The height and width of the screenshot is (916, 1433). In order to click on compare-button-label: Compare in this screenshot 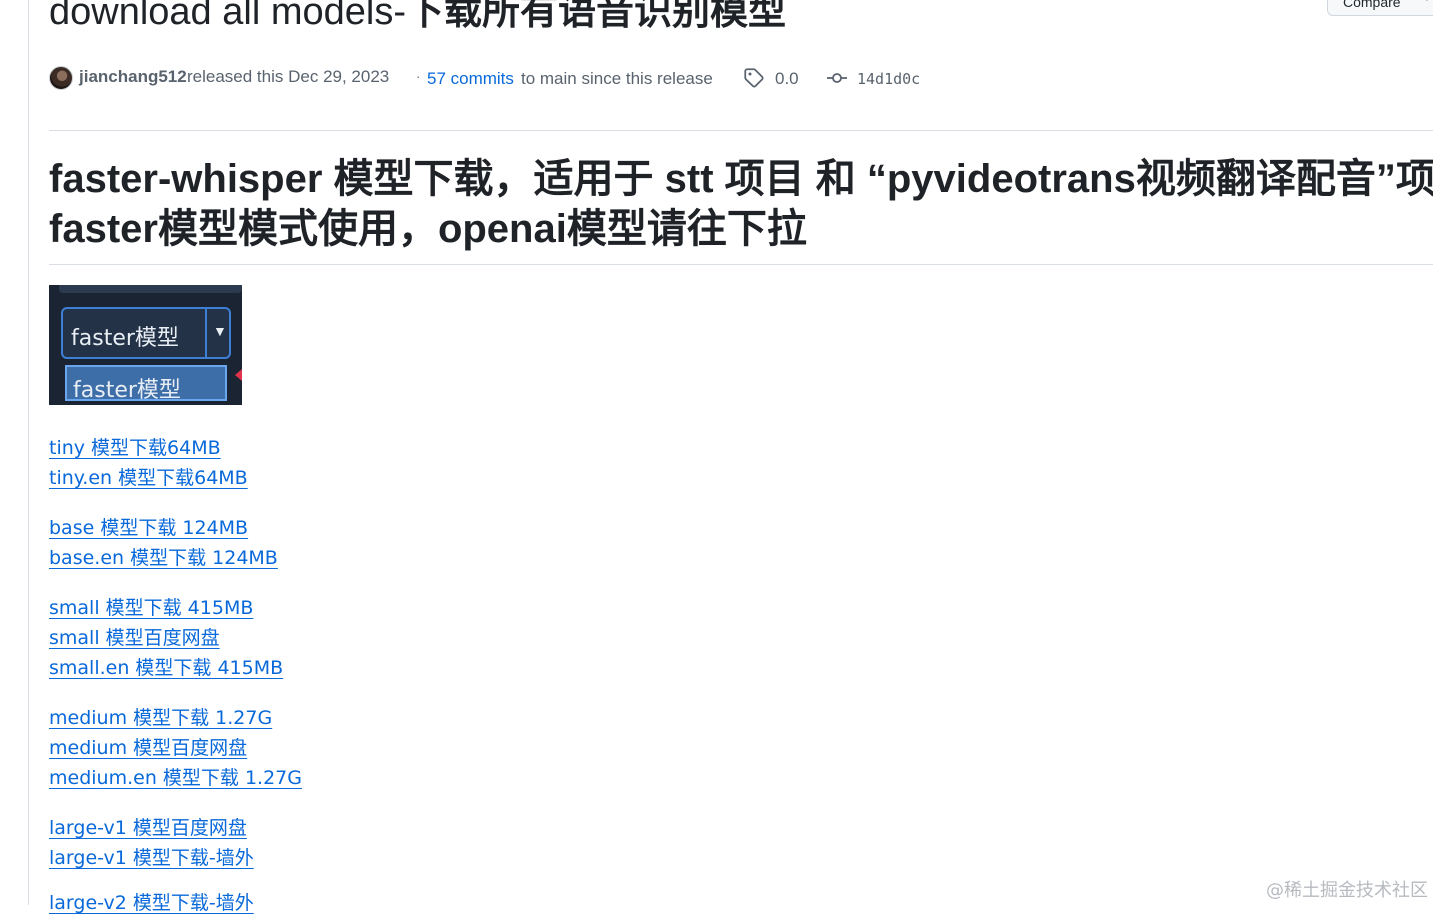, I will do `click(1372, 5)`.